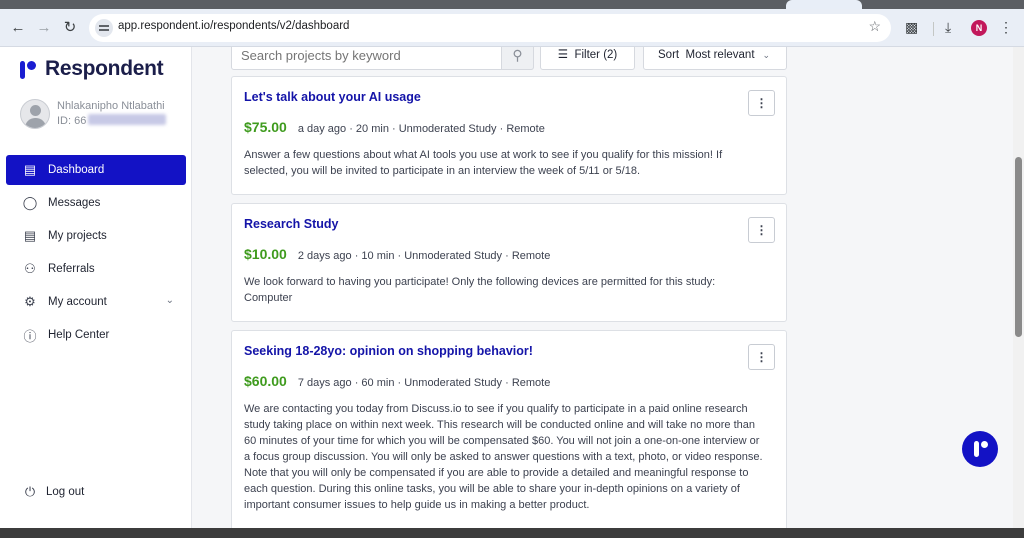  I want to click on scrollbar-thumb, so click(1018, 247).